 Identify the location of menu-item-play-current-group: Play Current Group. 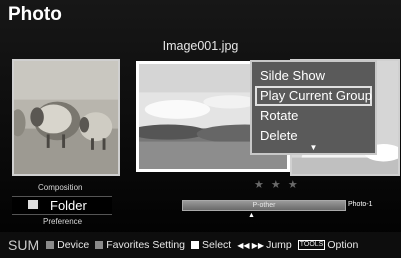
(313, 96).